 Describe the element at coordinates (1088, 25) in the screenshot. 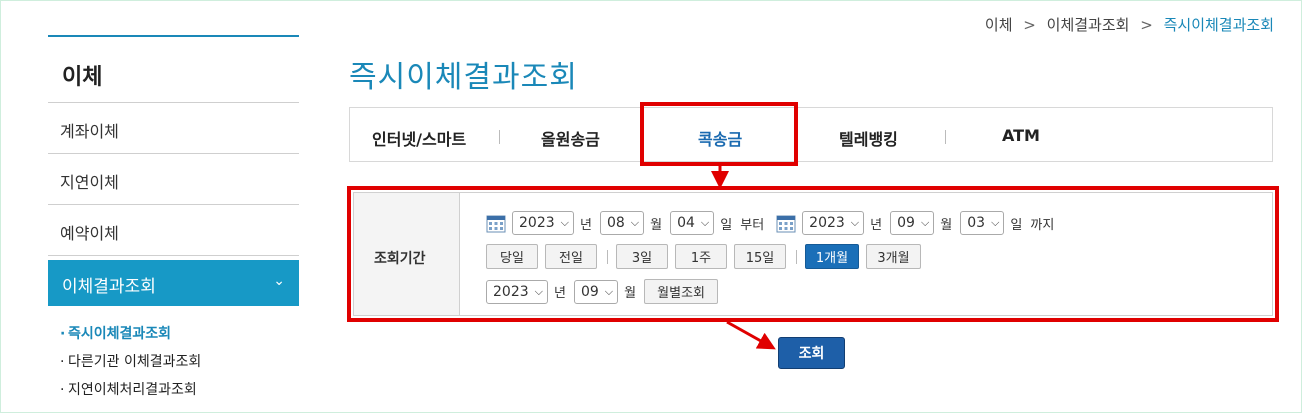

I see `breadcrumb-item: 이체결과조회` at that location.